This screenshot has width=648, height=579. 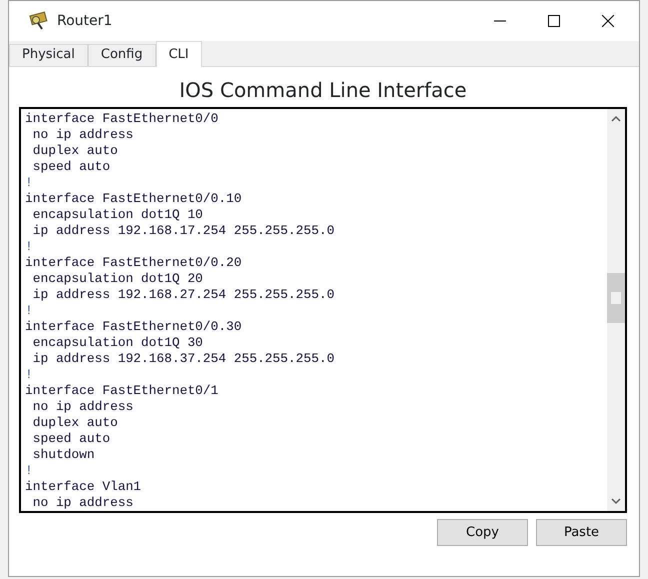 What do you see at coordinates (121, 391) in the screenshot?
I see `console-line: interface FastEthernet0/1` at bounding box center [121, 391].